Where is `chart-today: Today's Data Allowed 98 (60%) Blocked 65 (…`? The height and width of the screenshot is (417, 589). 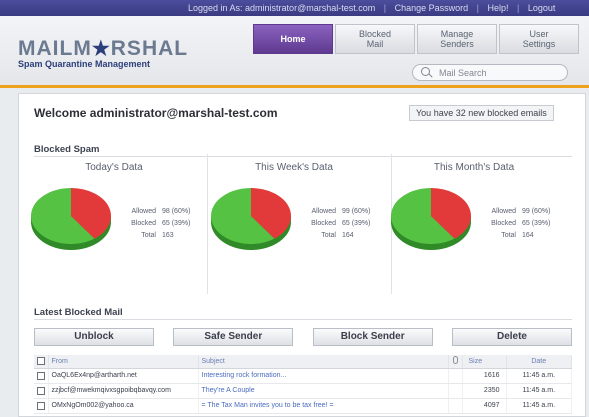
chart-today: Today's Data Allowed 98 (60%) Blocked 65 (… is located at coordinates (114, 224).